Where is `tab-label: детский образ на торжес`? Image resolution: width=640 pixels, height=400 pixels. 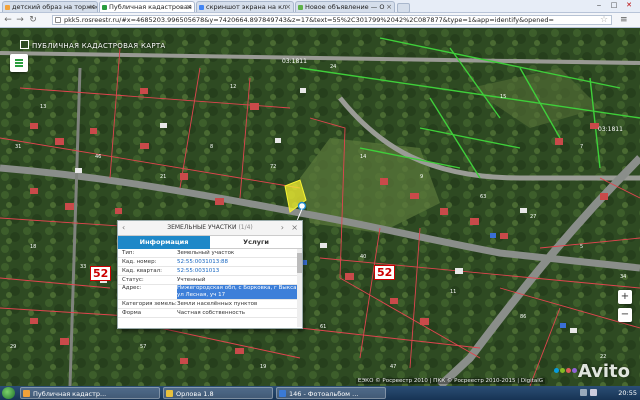 tab-label: детский образ на торжес is located at coordinates (55, 7).